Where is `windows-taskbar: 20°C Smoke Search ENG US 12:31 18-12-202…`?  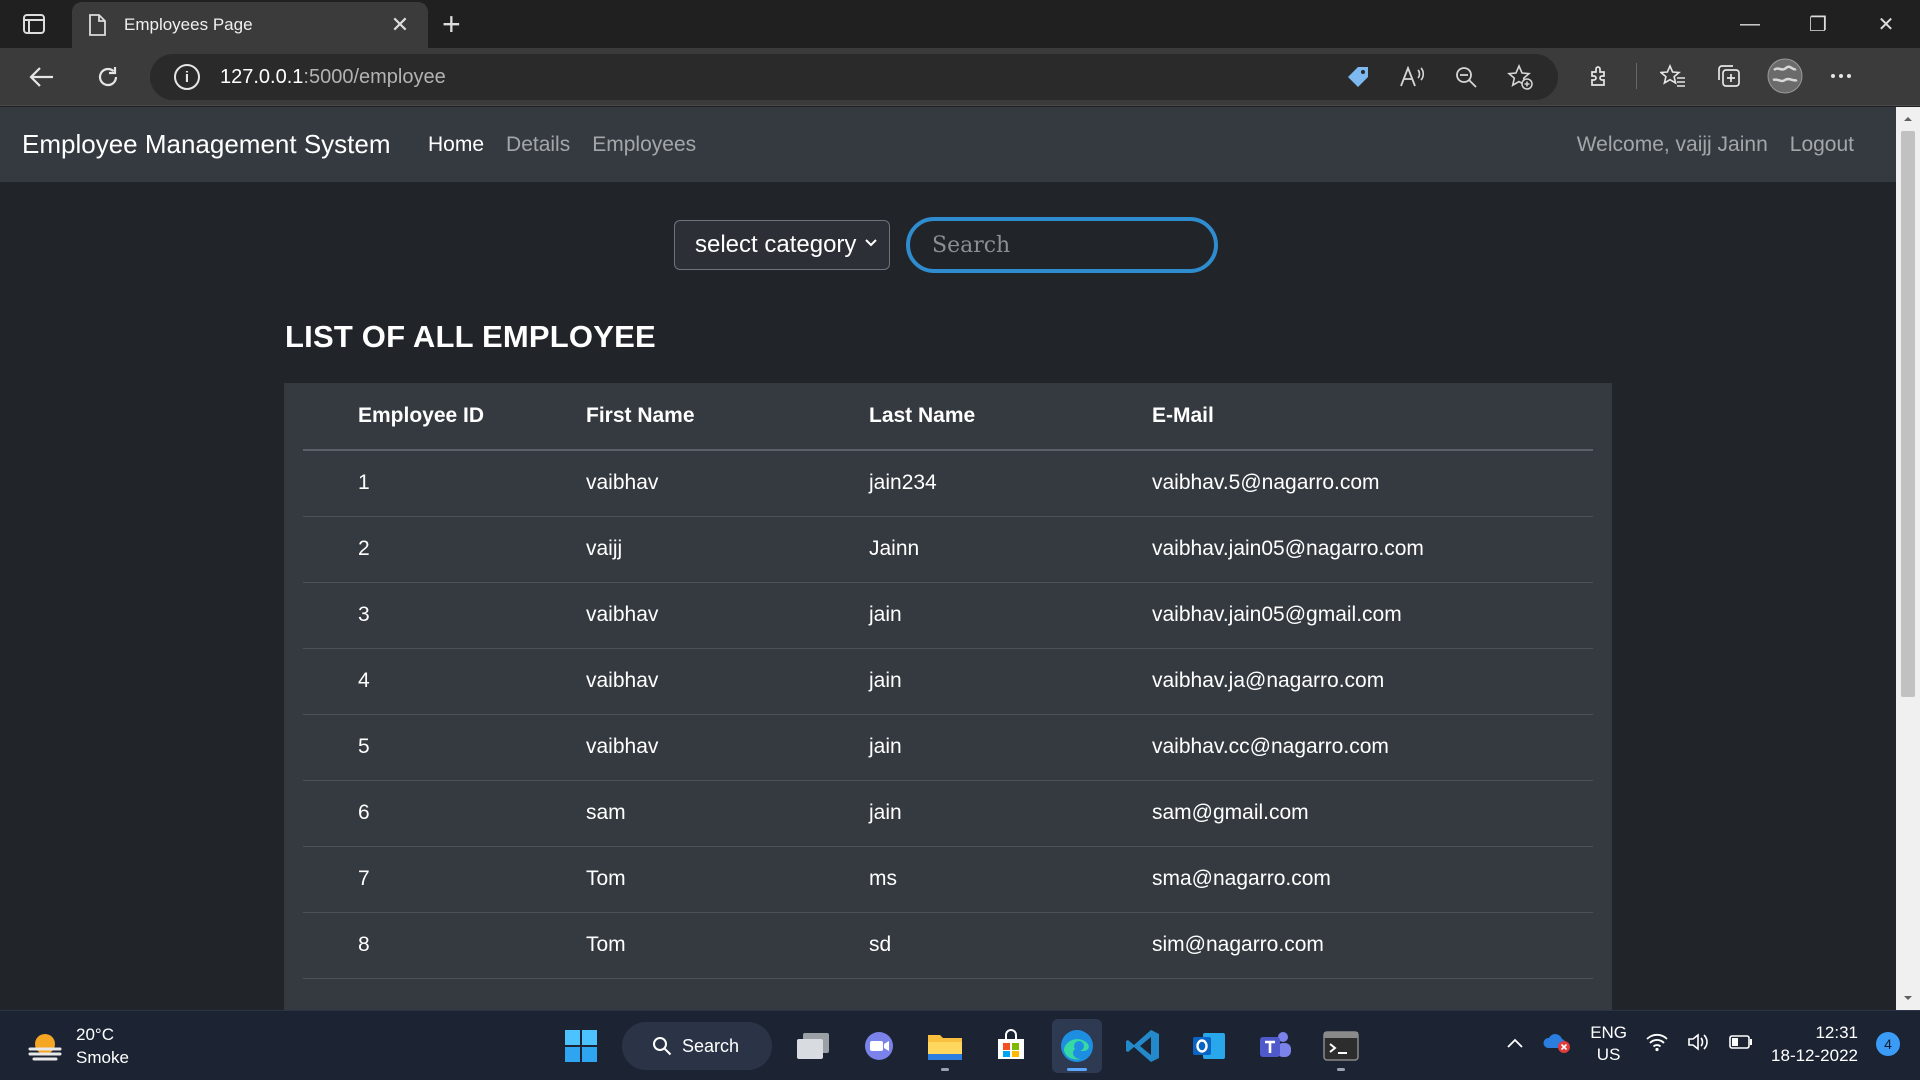 windows-taskbar: 20°C Smoke Search ENG US 12:31 18-12-202… is located at coordinates (960, 1045).